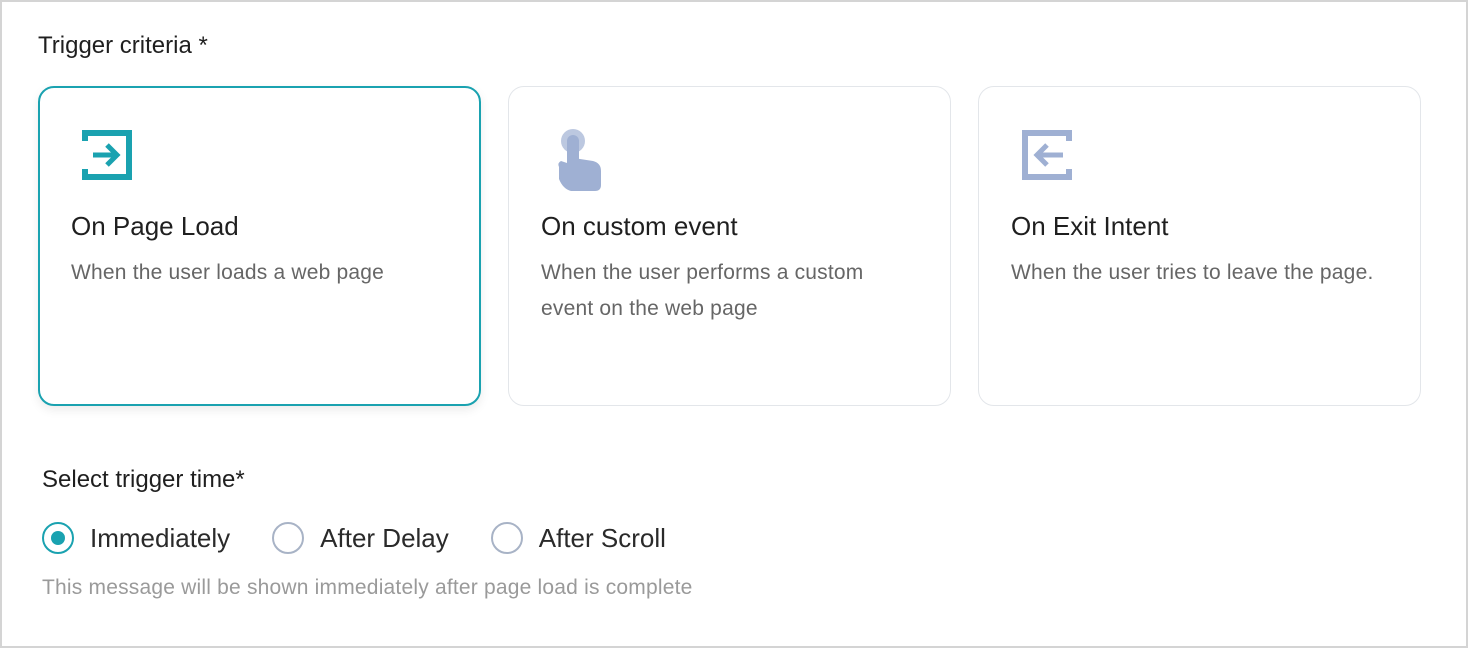 The width and height of the screenshot is (1468, 648). Describe the element at coordinates (228, 272) in the screenshot. I see `card-description: When the user loads a web page` at that location.